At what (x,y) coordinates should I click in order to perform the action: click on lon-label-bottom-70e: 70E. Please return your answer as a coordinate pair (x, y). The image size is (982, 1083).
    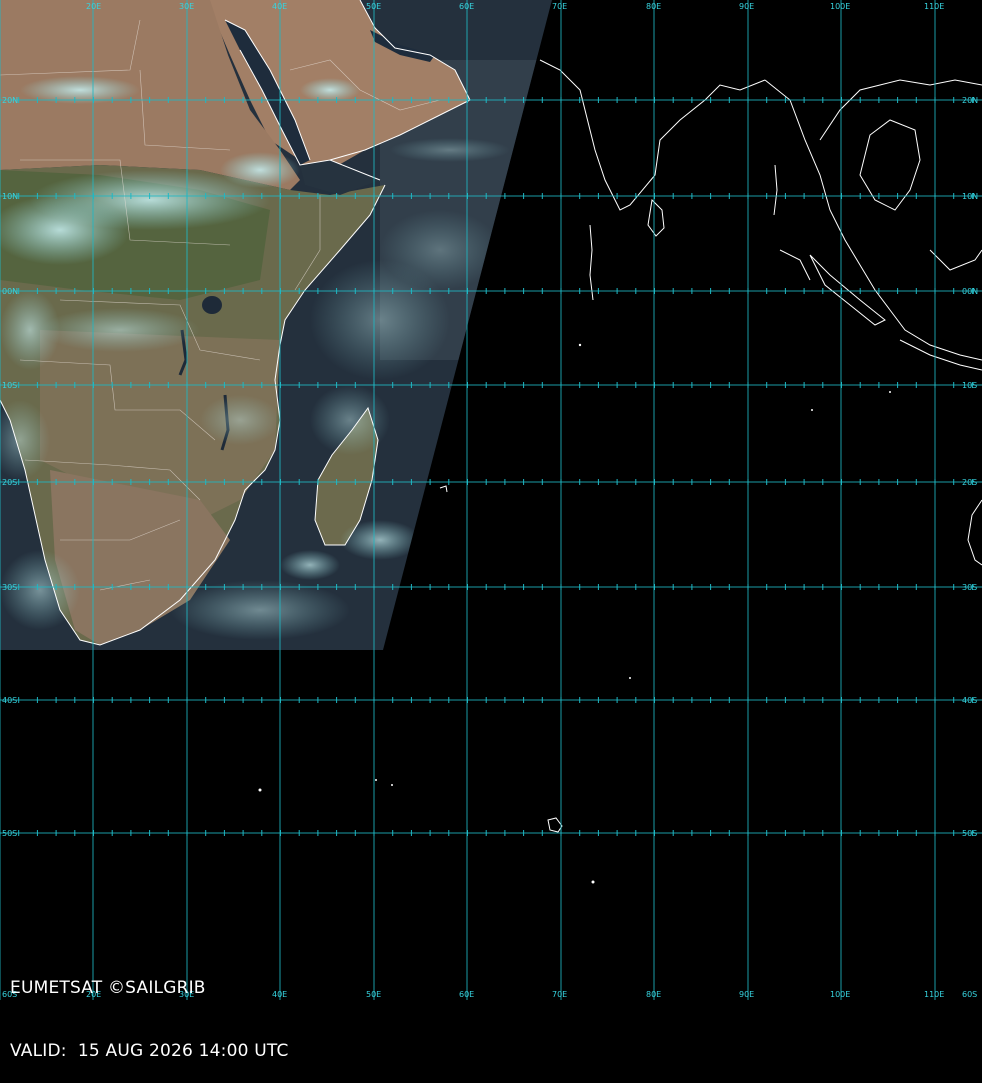
    Looking at the image, I should click on (559, 994).